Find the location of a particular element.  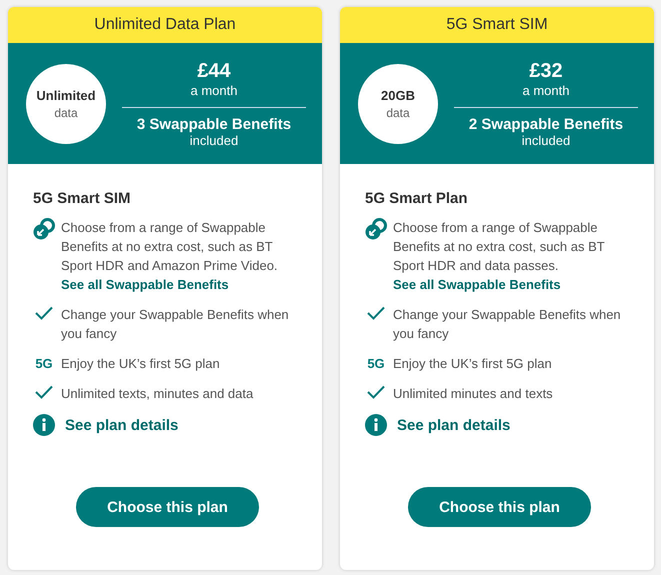

allowance-amount: Unlimited is located at coordinates (66, 95).